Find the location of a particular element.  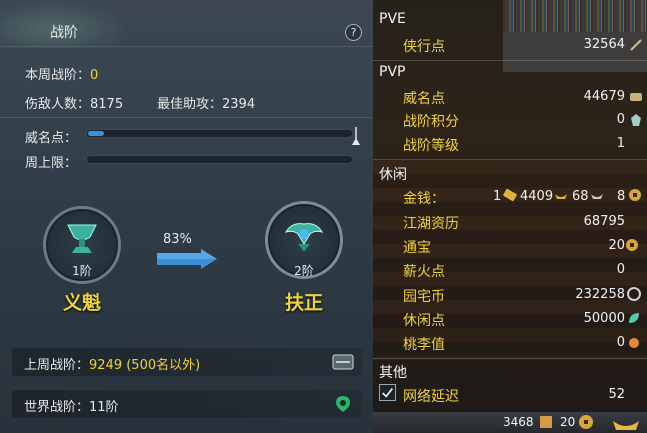

item-value: 20 is located at coordinates (616, 245).